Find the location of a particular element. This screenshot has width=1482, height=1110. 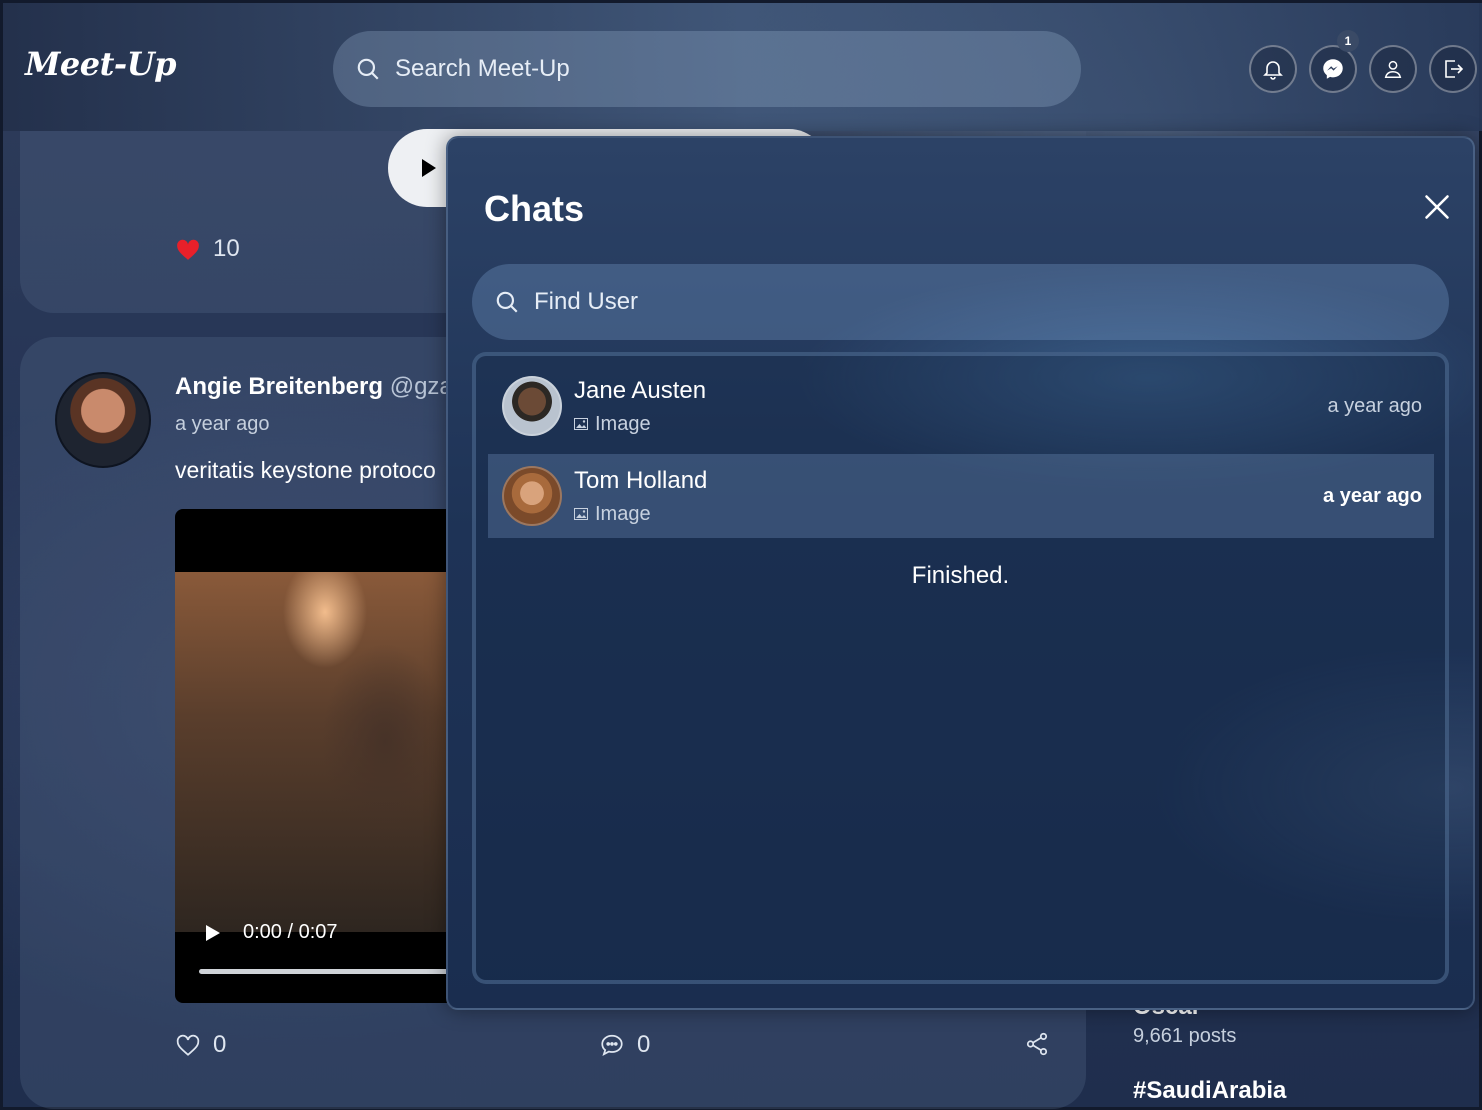

heart-outline-icon is located at coordinates (188, 1045).